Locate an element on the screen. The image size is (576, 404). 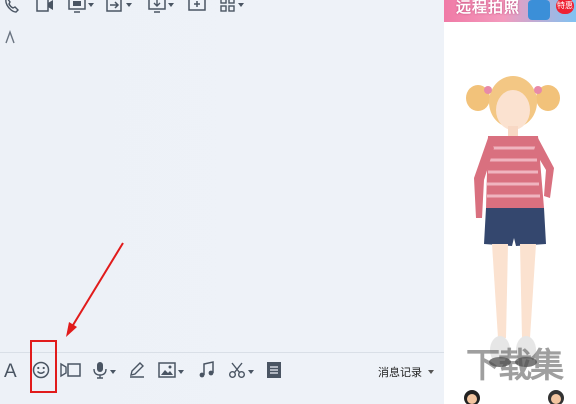
video-call-button is located at coordinates (45, 7).